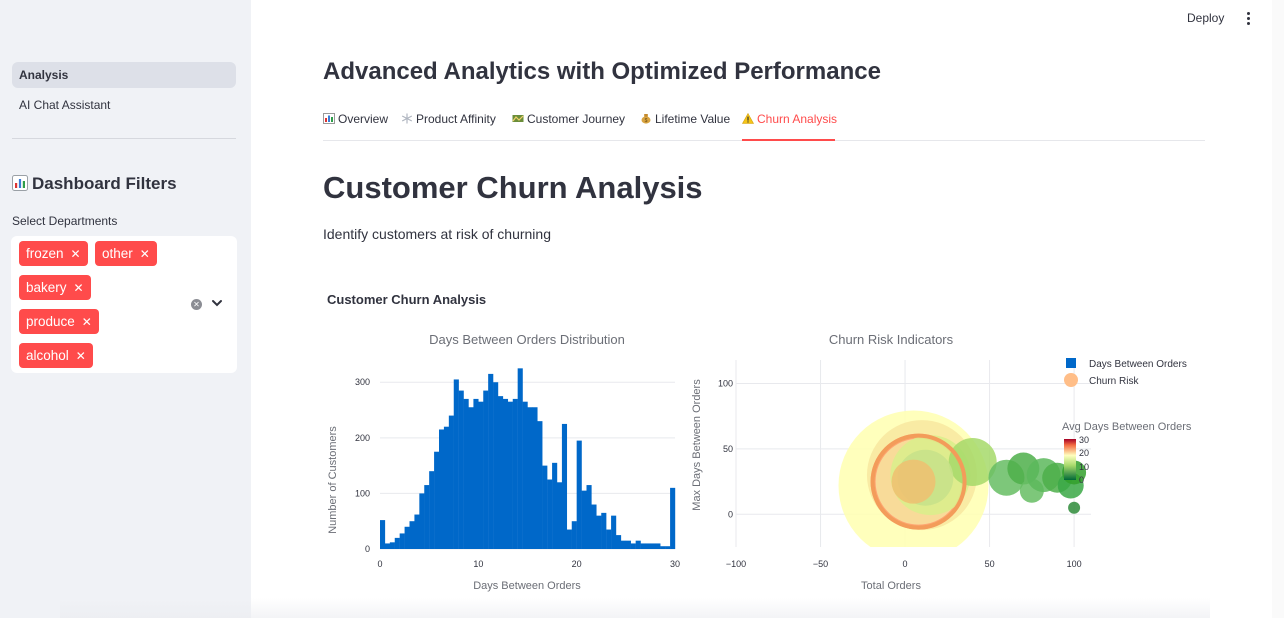  Describe the element at coordinates (1278, 309) in the screenshot. I see `scrollbar` at that location.